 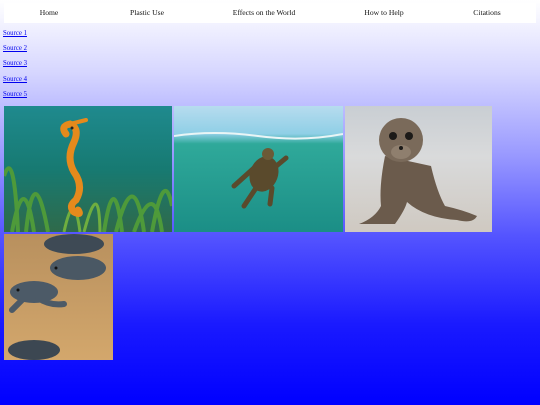 What do you see at coordinates (58, 297) in the screenshot?
I see `baby-sea-turtles-image` at bounding box center [58, 297].